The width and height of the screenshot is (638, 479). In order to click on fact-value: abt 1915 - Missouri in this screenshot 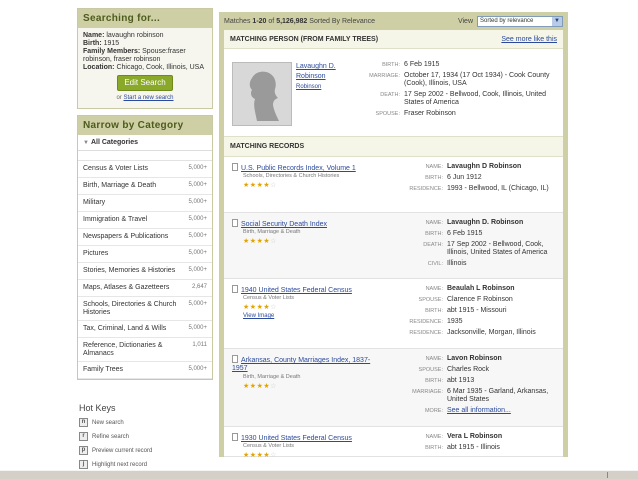, I will do `click(503, 311)`.